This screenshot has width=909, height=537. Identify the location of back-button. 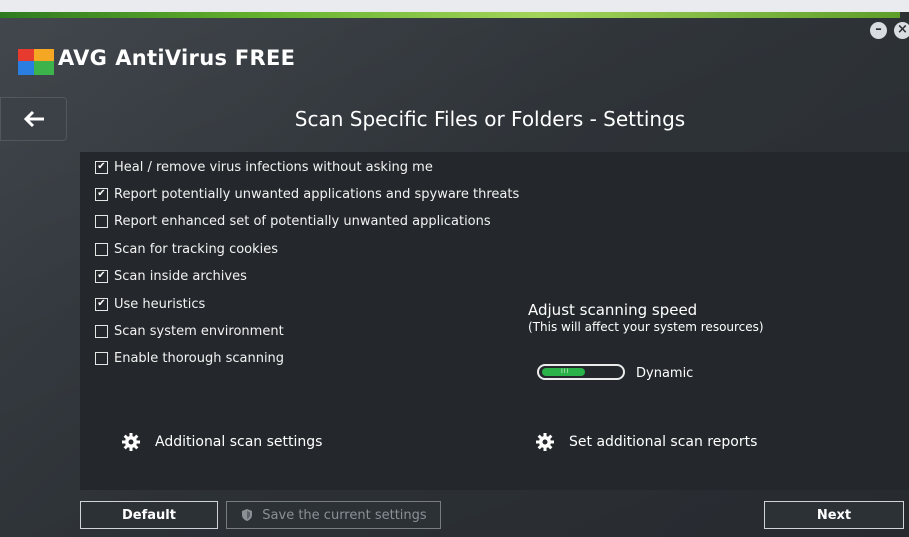
(33, 119).